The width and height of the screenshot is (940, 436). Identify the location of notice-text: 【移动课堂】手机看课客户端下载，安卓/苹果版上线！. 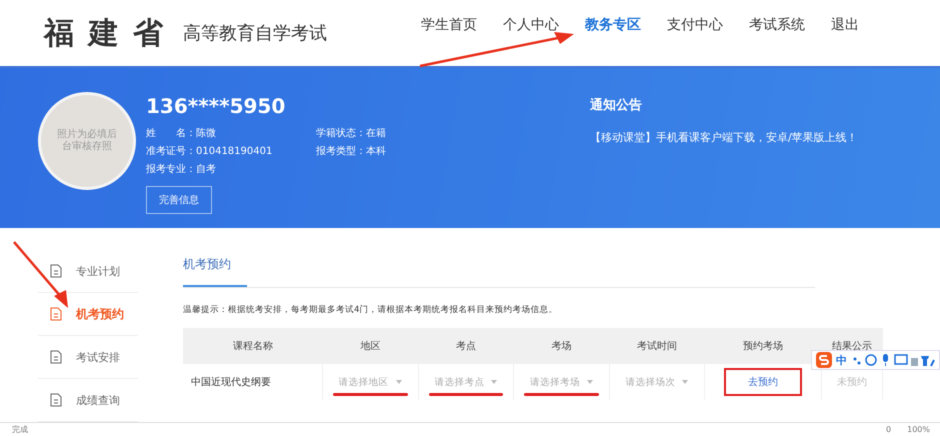
(724, 137).